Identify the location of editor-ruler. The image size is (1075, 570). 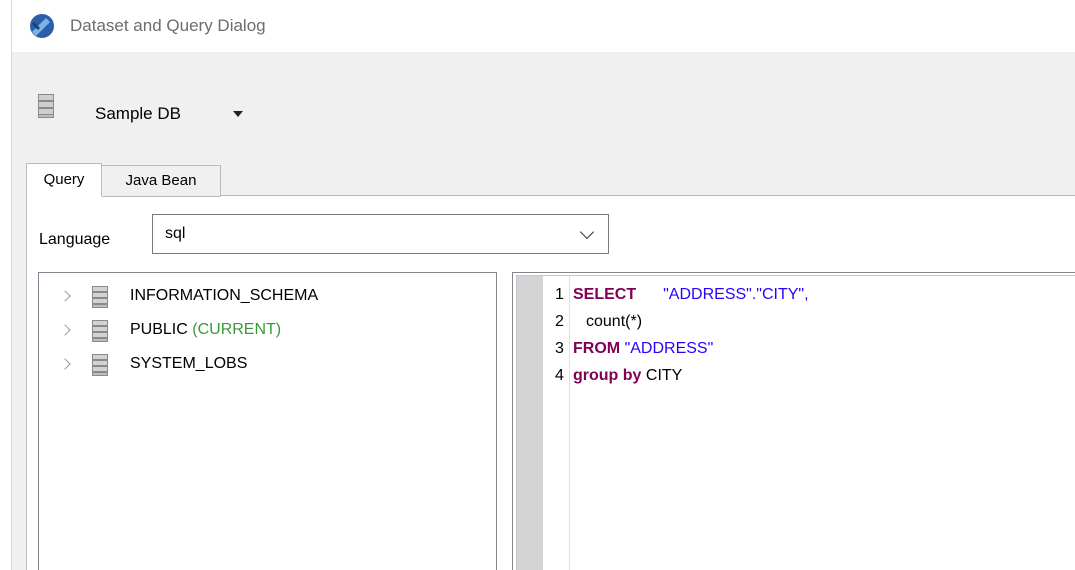
(530, 423).